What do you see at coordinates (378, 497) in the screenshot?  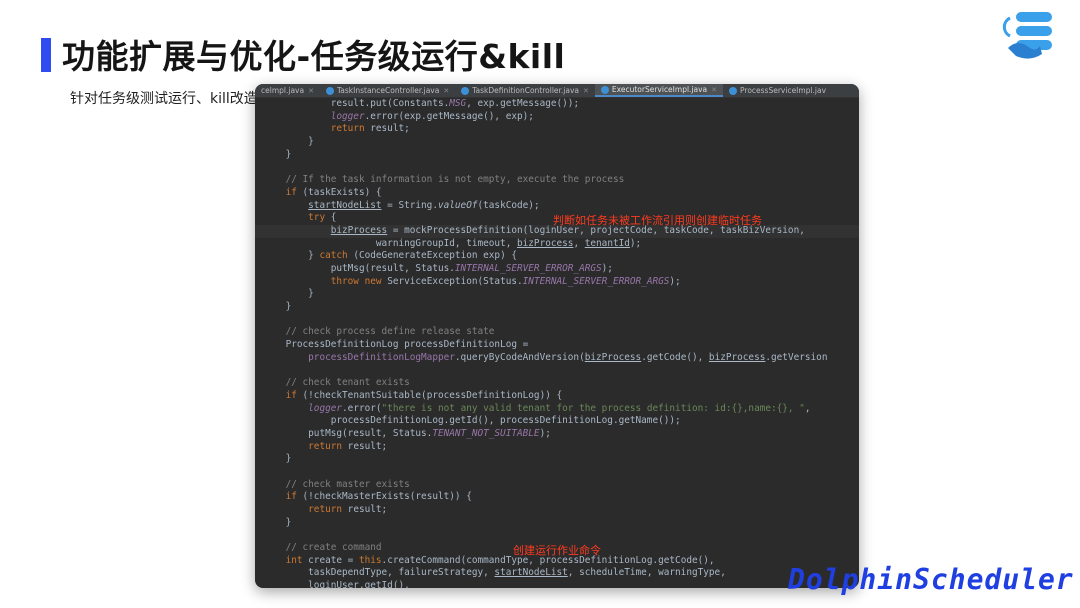 I see `code-line: if (!checkMasterExists(result)) {` at bounding box center [378, 497].